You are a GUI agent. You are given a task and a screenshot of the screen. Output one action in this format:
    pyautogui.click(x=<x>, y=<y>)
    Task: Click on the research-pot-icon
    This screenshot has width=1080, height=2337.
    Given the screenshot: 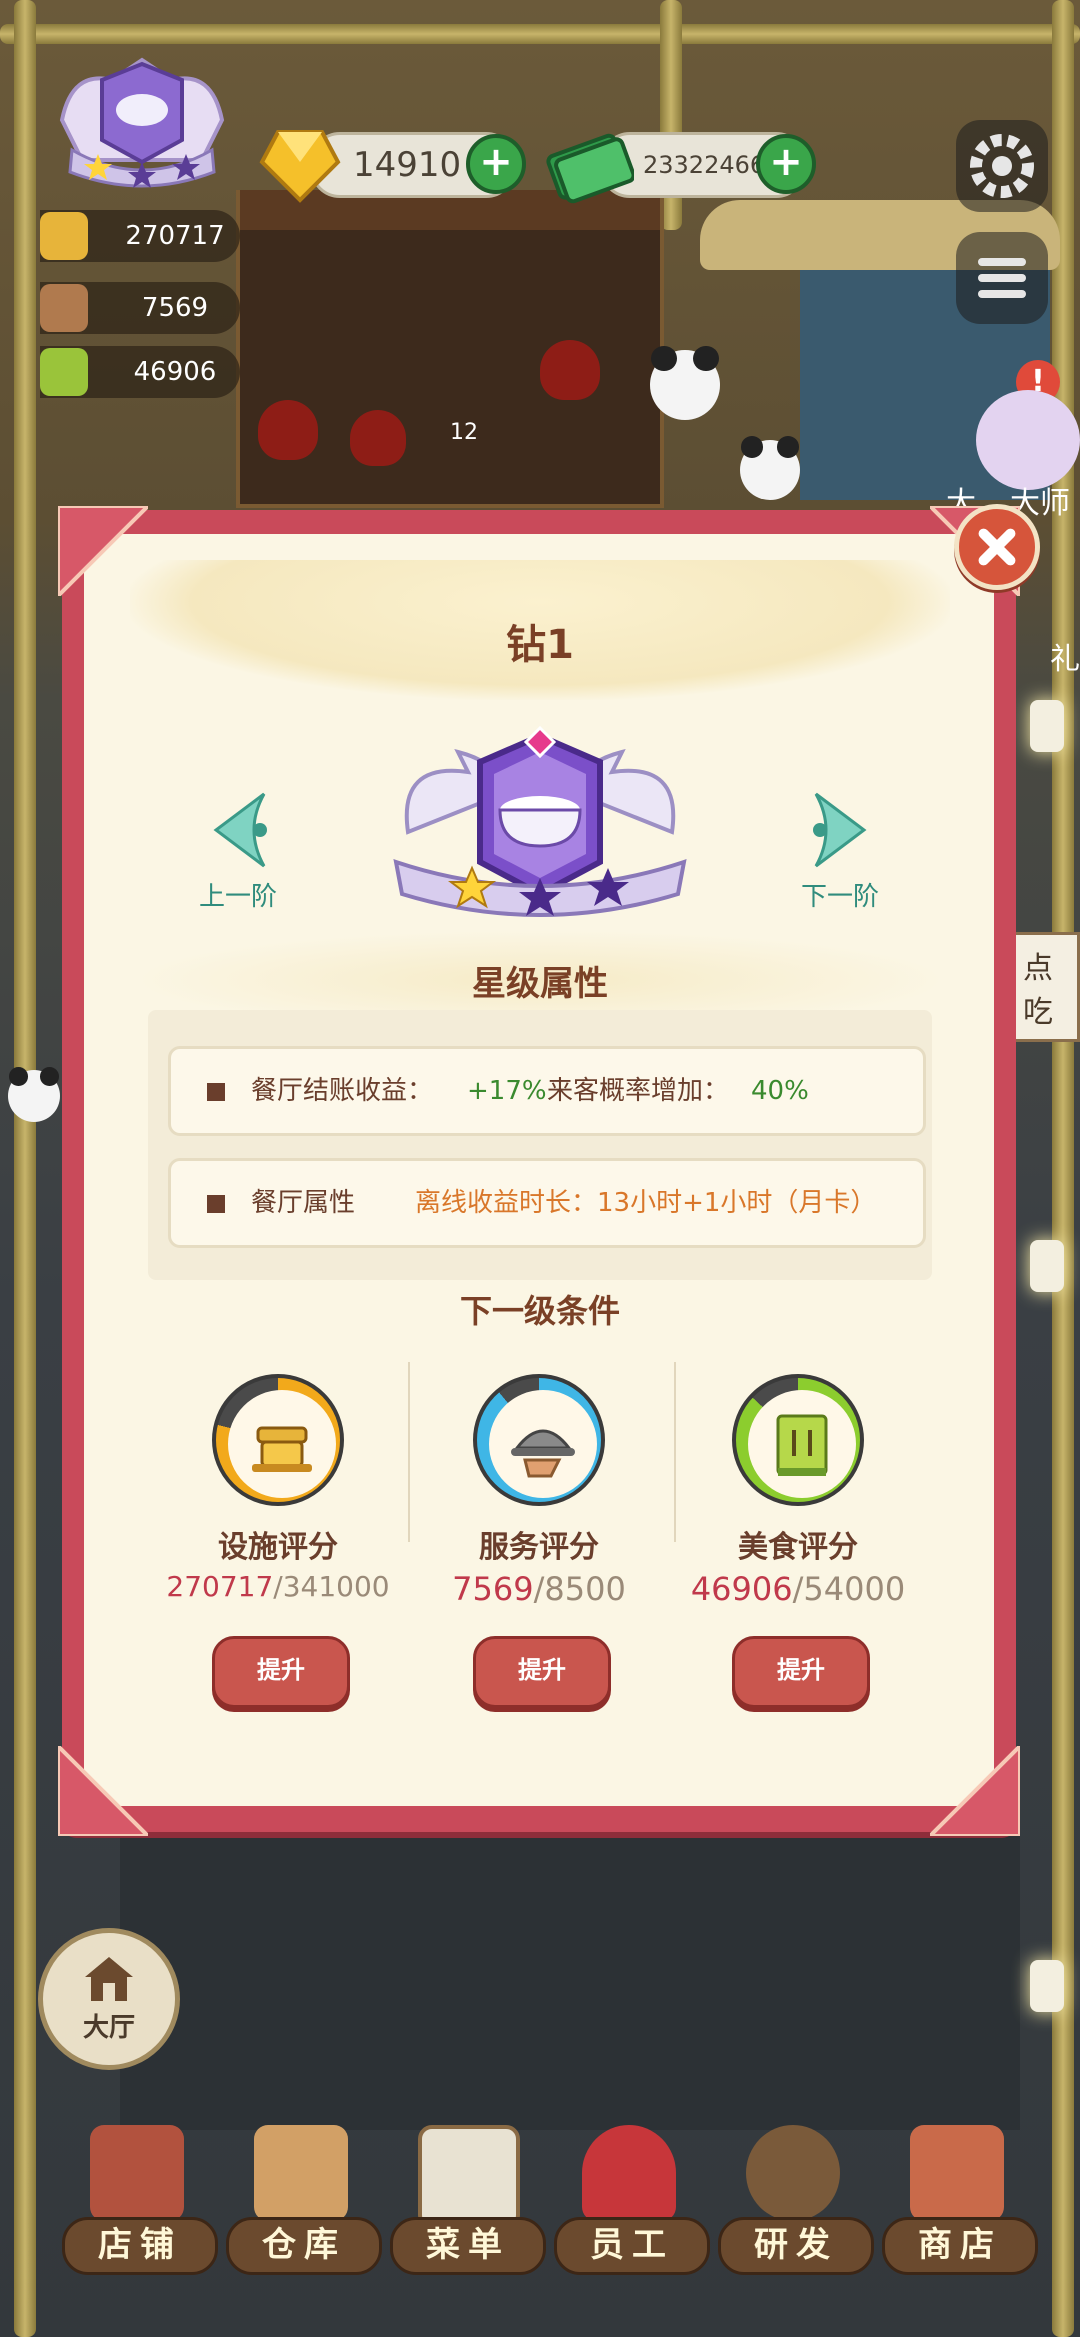 What is the action you would take?
    pyautogui.click(x=793, y=2173)
    